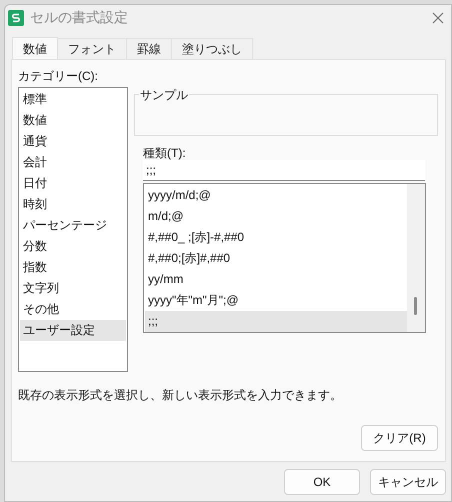 This screenshot has height=502, width=452. Describe the element at coordinates (35, 48) in the screenshot. I see `tab: 数値` at that location.